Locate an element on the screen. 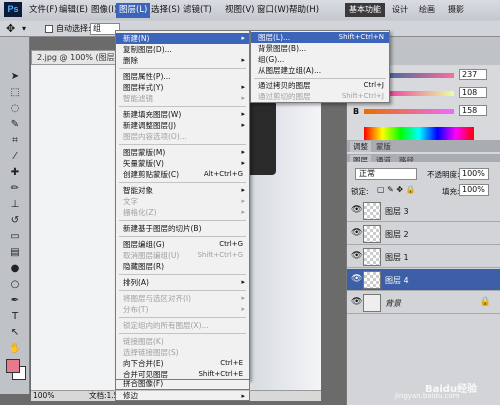  menu-item-flatten-image: 拼合图像(F) is located at coordinates (182, 384).